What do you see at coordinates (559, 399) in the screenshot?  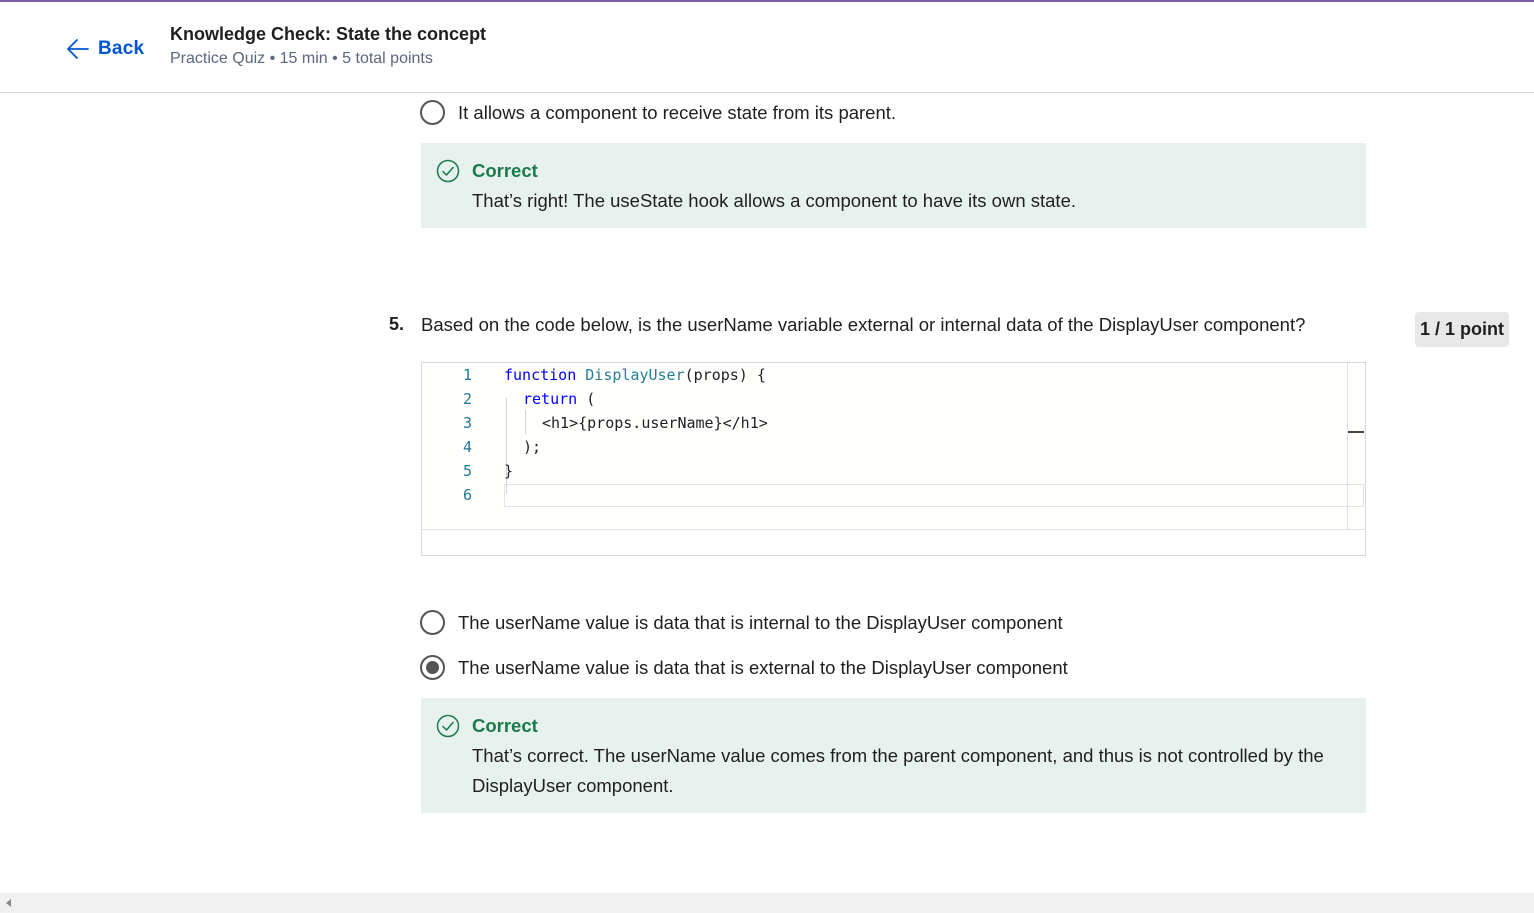 I see `code-text: return (` at bounding box center [559, 399].